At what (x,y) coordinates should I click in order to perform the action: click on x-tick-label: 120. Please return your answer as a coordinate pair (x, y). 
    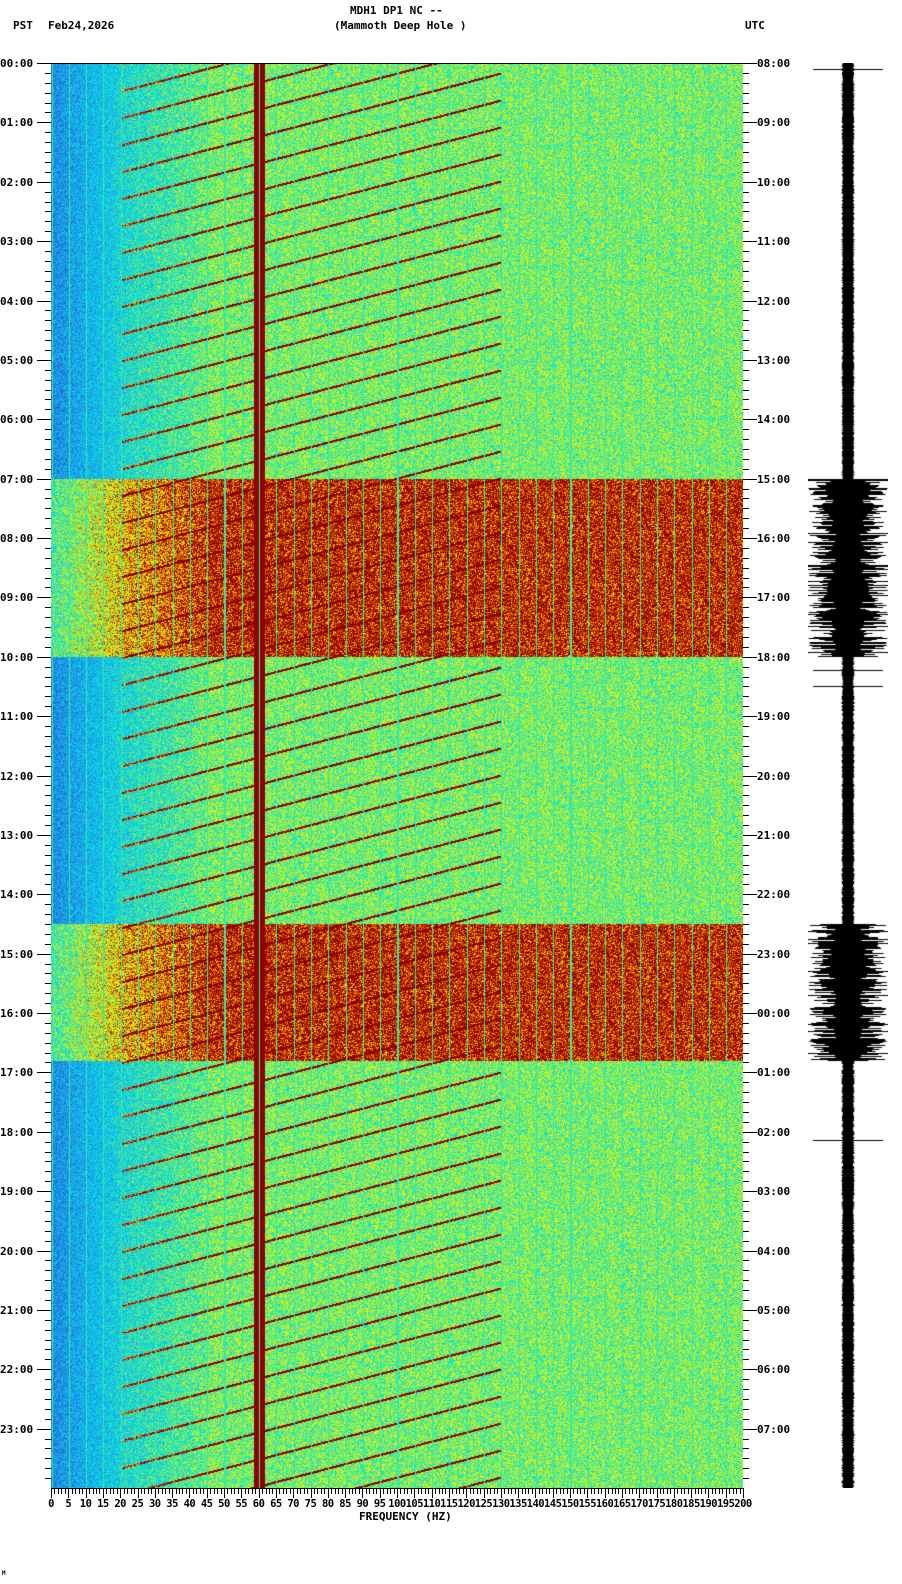
    Looking at the image, I should click on (466, 1504).